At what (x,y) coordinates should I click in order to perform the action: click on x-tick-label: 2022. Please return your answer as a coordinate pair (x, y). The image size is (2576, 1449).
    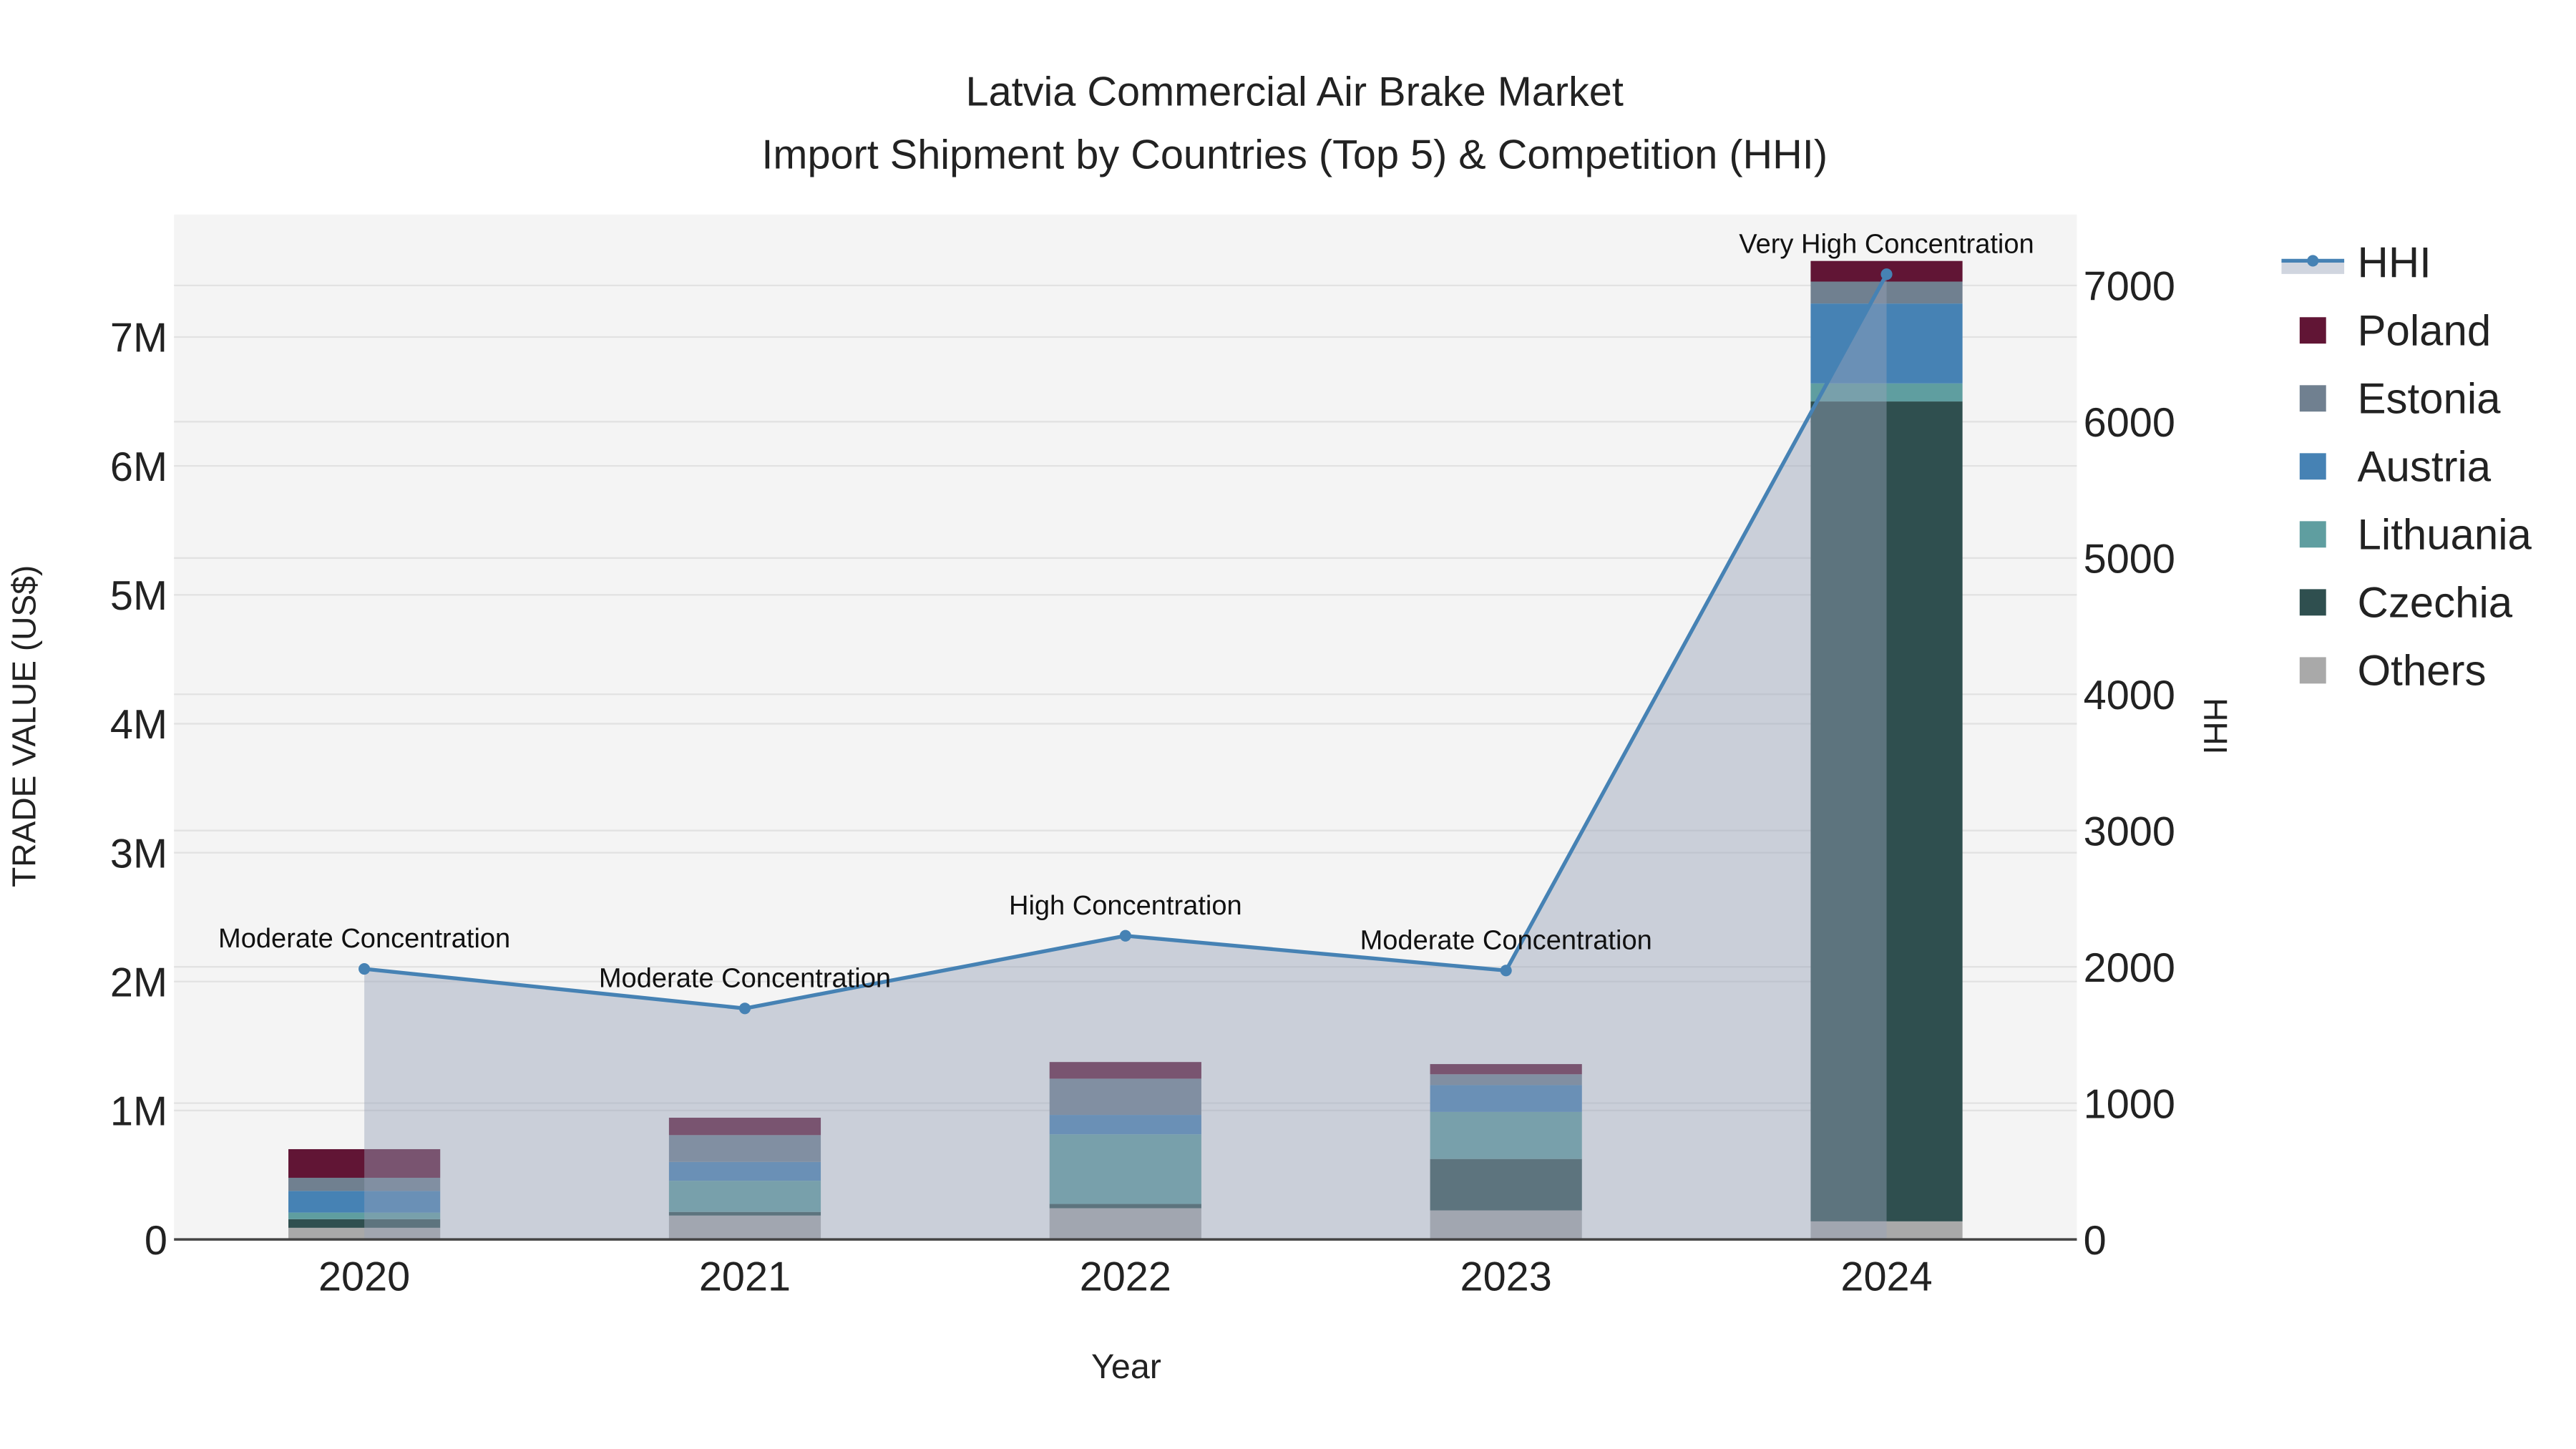
    Looking at the image, I should click on (1125, 1277).